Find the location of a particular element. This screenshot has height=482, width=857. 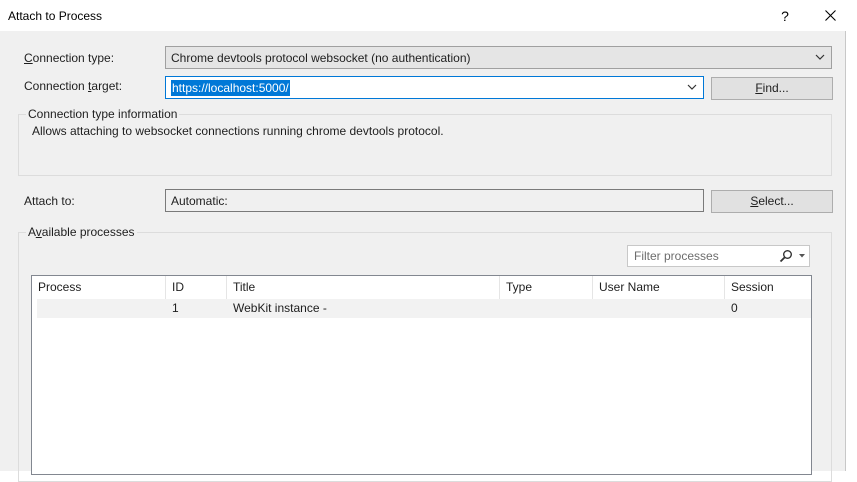

title-bar: Attach to Process ? is located at coordinates (423, 15).